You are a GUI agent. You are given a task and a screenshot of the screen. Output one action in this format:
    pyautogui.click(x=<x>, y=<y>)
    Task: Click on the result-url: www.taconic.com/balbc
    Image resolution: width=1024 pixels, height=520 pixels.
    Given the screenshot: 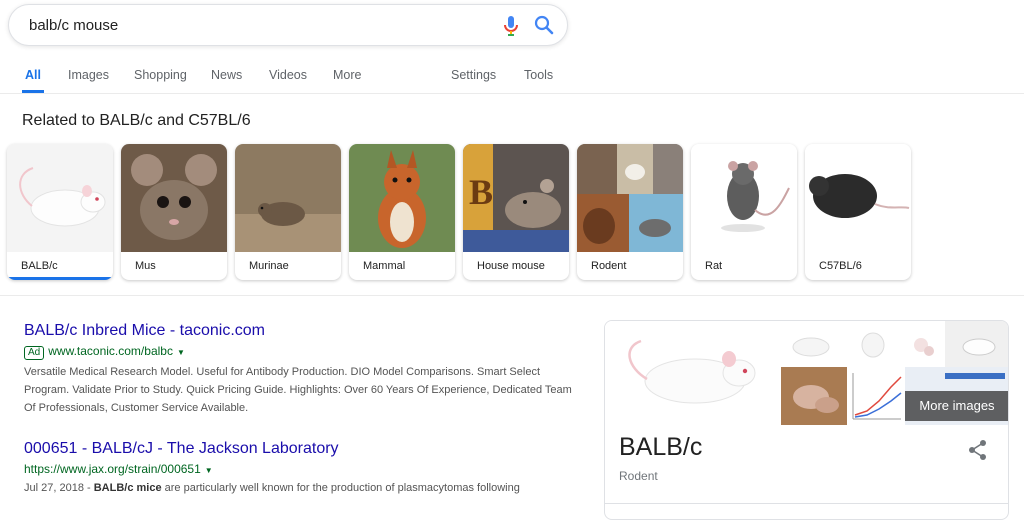 What is the action you would take?
    pyautogui.click(x=110, y=351)
    